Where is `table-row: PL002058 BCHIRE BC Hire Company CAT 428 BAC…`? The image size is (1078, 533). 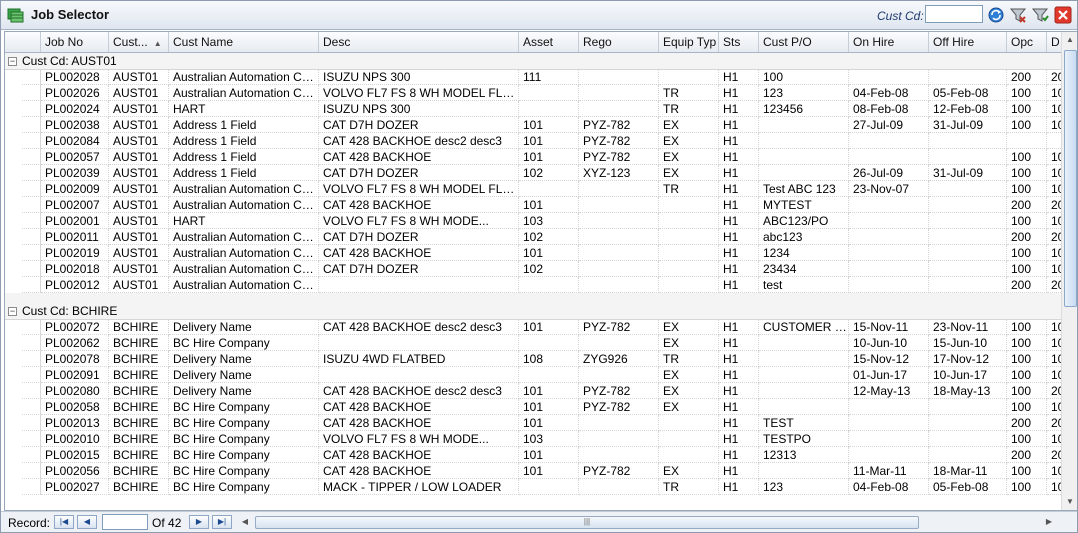
table-row: PL002058 BCHIRE BC Hire Company CAT 428 BAC… is located at coordinates (533, 407).